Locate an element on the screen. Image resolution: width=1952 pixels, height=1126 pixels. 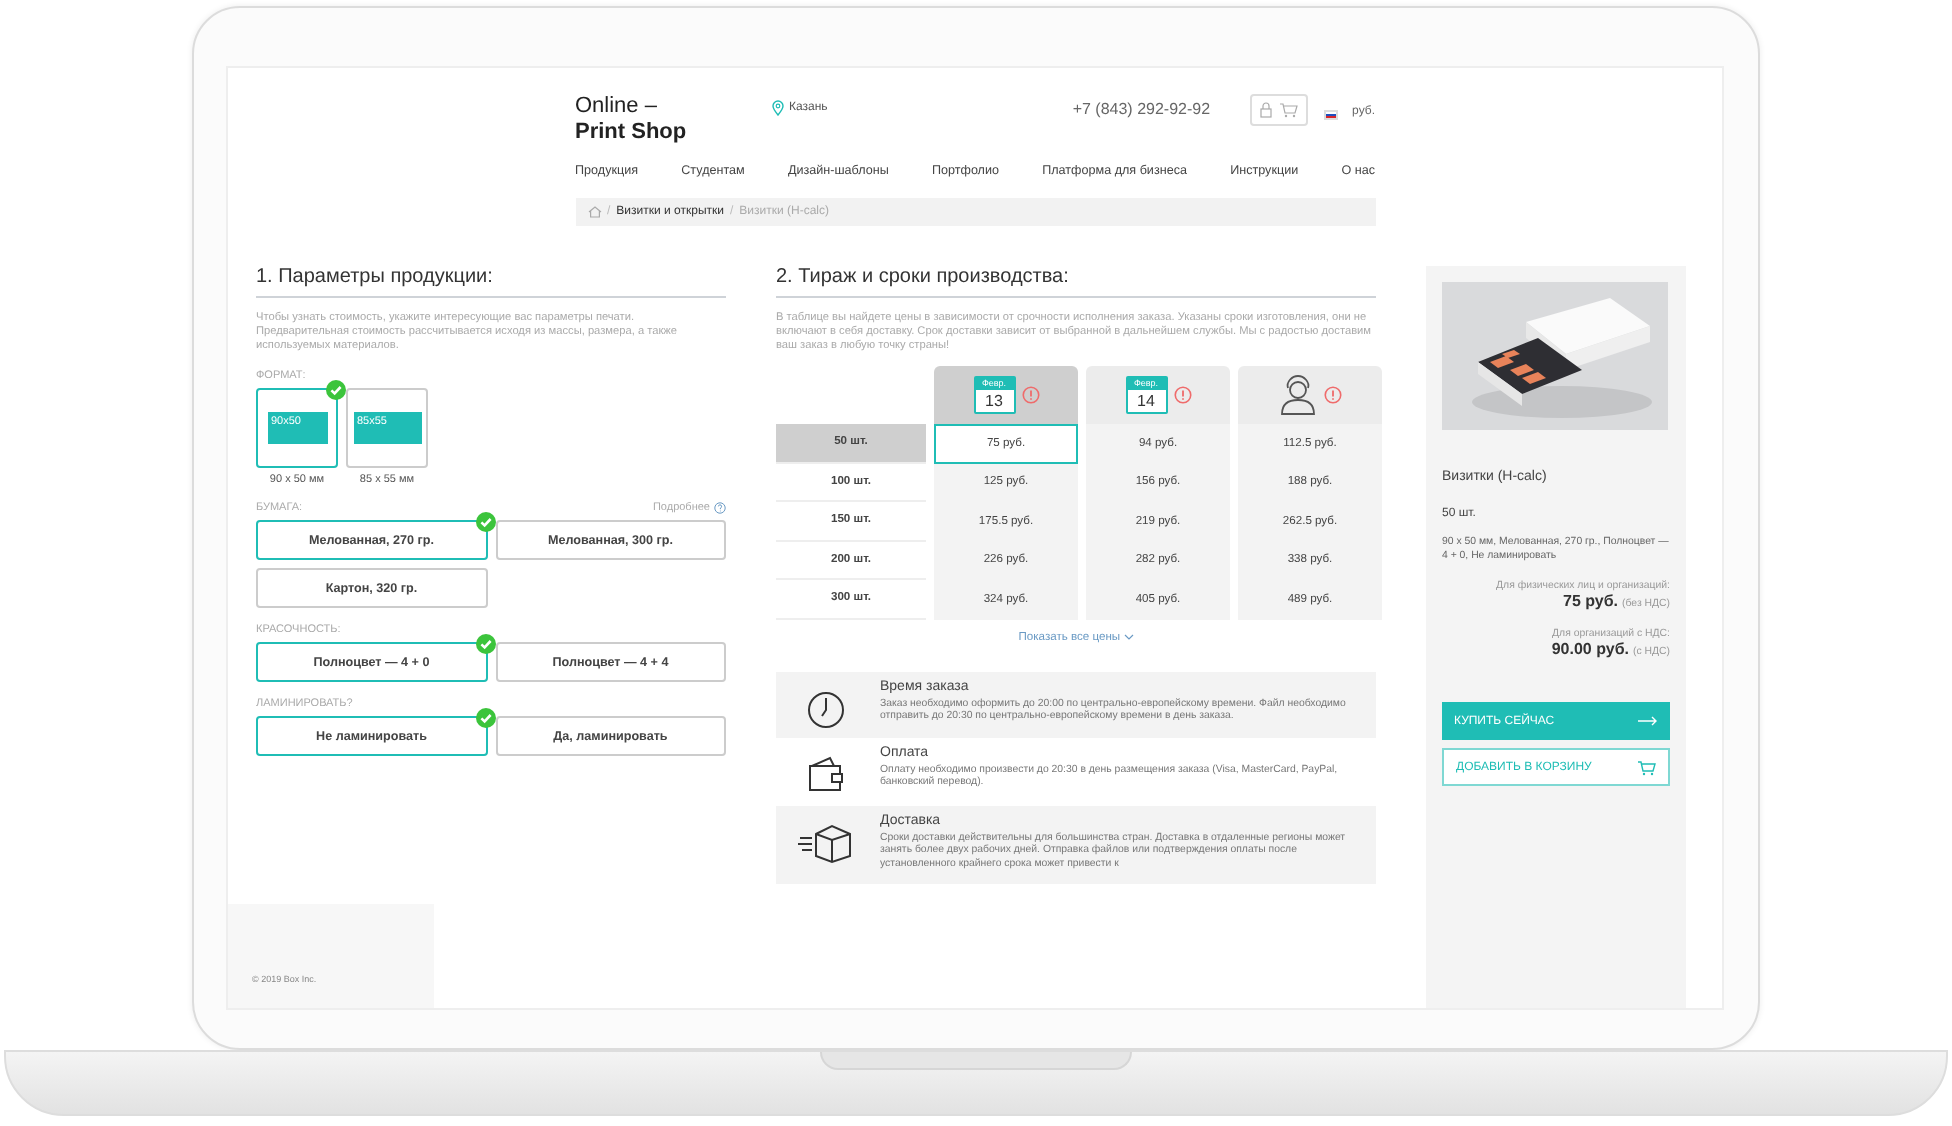
person-icon is located at coordinates (1298, 395).